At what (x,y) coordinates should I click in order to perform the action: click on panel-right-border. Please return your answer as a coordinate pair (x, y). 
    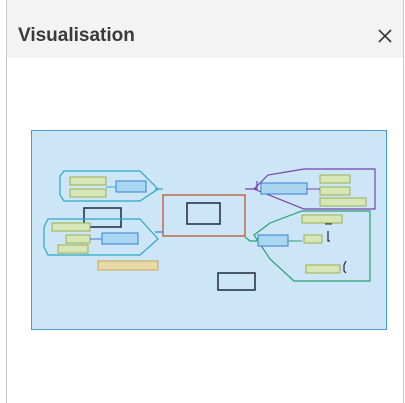
    Looking at the image, I should click on (403, 201).